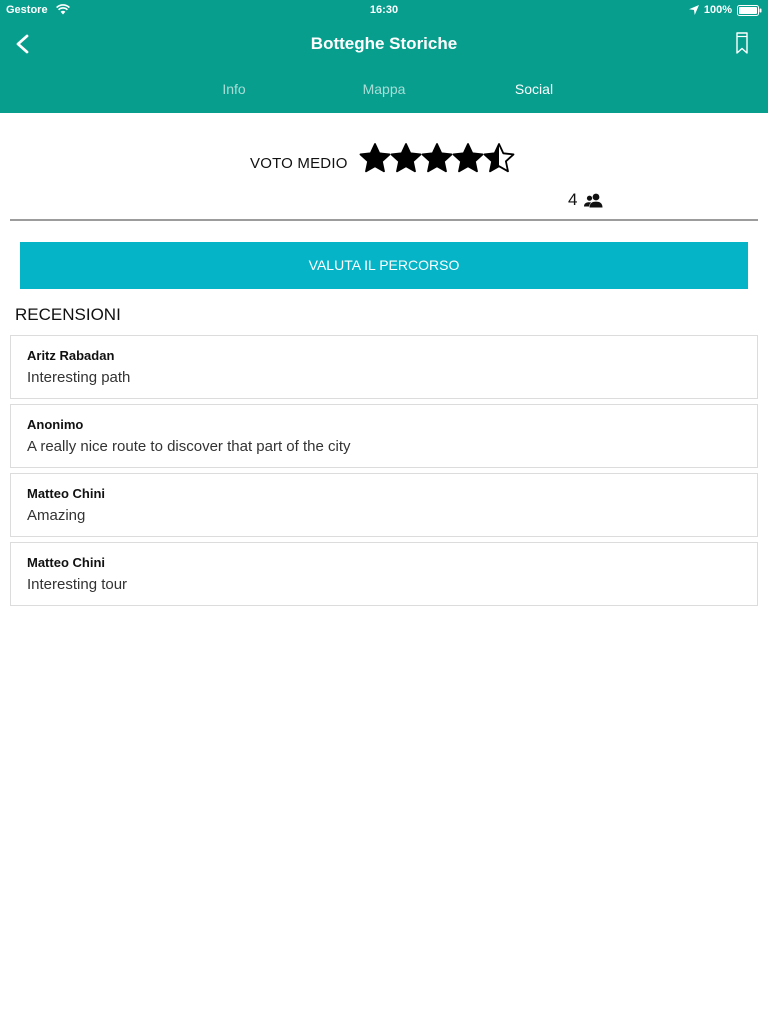 The height and width of the screenshot is (1024, 768). I want to click on review-text: Amazing, so click(56, 515).